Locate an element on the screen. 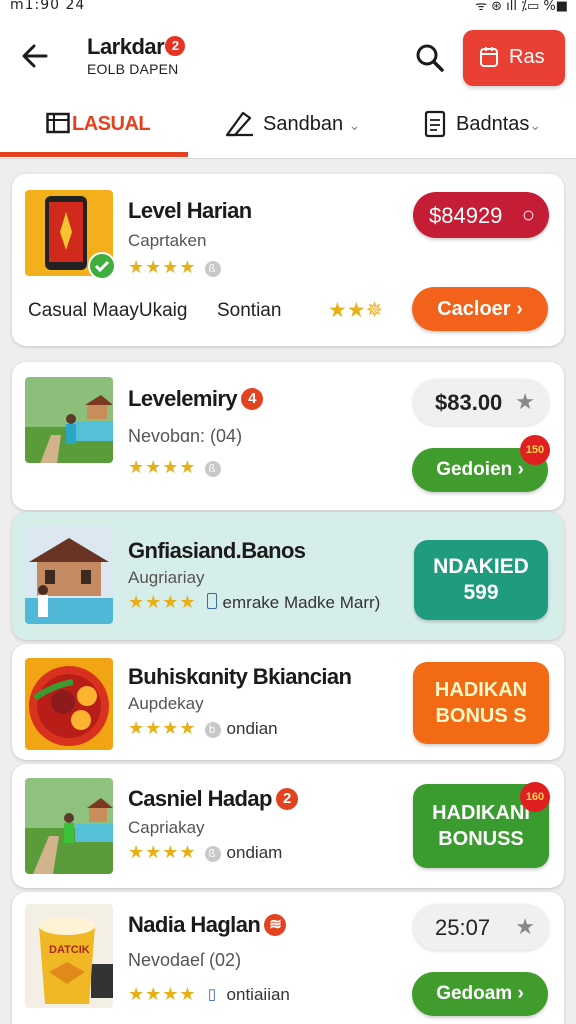 This screenshot has width=576, height=1024. circle-icon: ○ is located at coordinates (528, 214).